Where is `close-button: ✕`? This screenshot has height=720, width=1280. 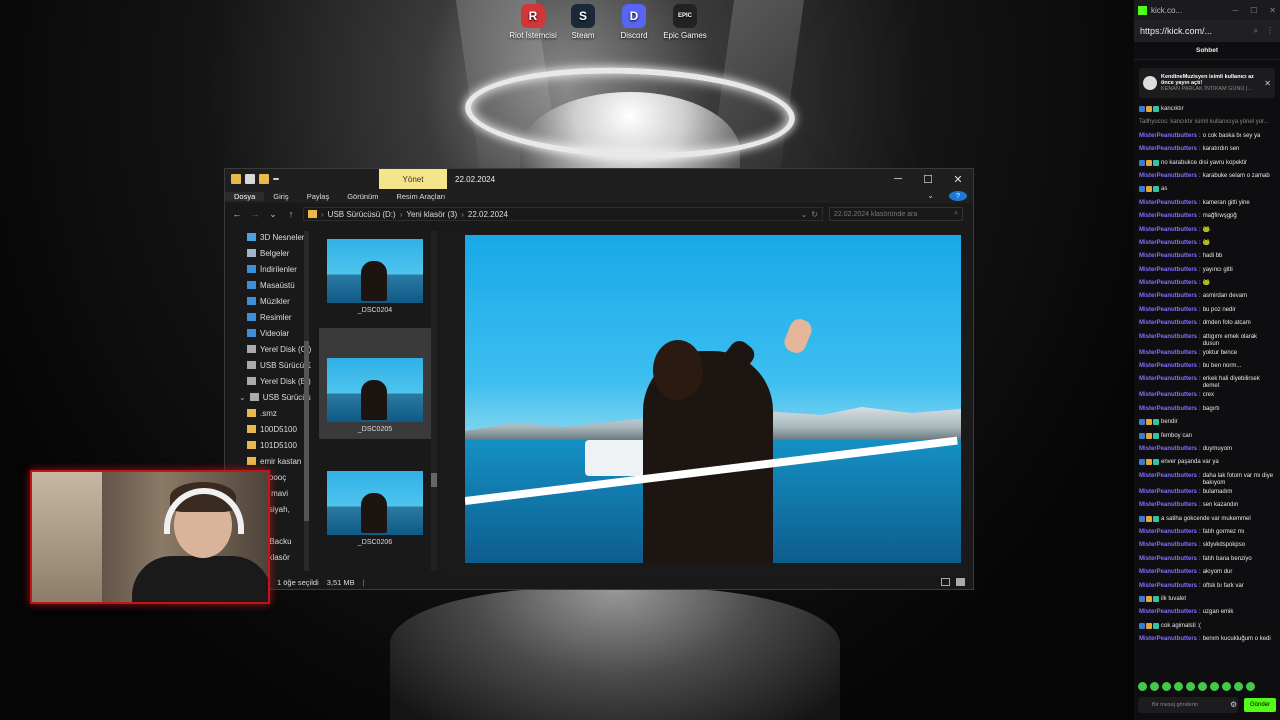
close-button: ✕ is located at coordinates (958, 179).